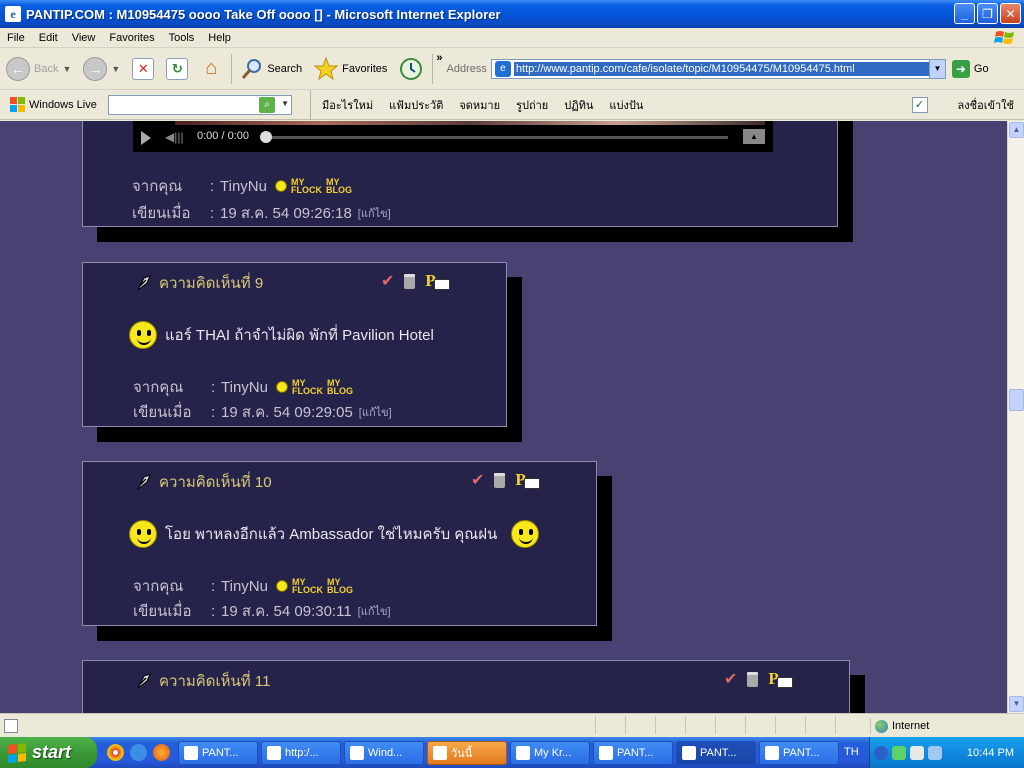 The width and height of the screenshot is (1024, 768). Describe the element at coordinates (38, 69) in the screenshot. I see `back-button: ← Back ▼` at that location.